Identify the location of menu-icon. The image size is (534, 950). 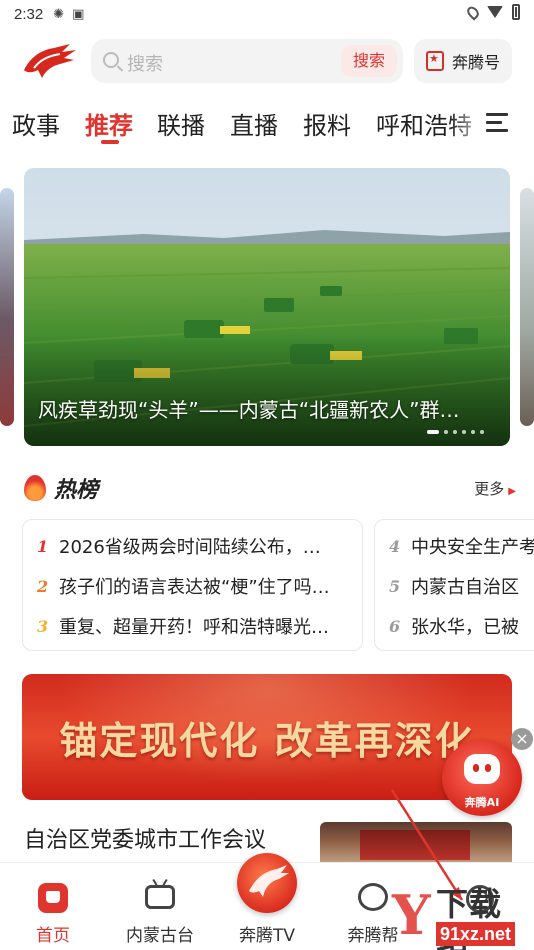
(497, 123).